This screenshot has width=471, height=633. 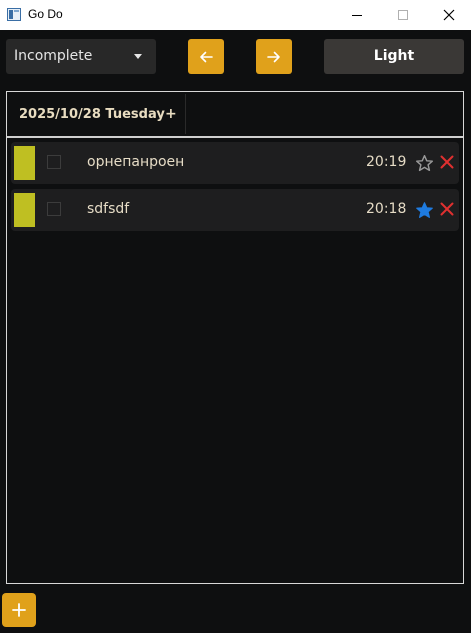 I want to click on arrow-right-icon, so click(x=273, y=56).